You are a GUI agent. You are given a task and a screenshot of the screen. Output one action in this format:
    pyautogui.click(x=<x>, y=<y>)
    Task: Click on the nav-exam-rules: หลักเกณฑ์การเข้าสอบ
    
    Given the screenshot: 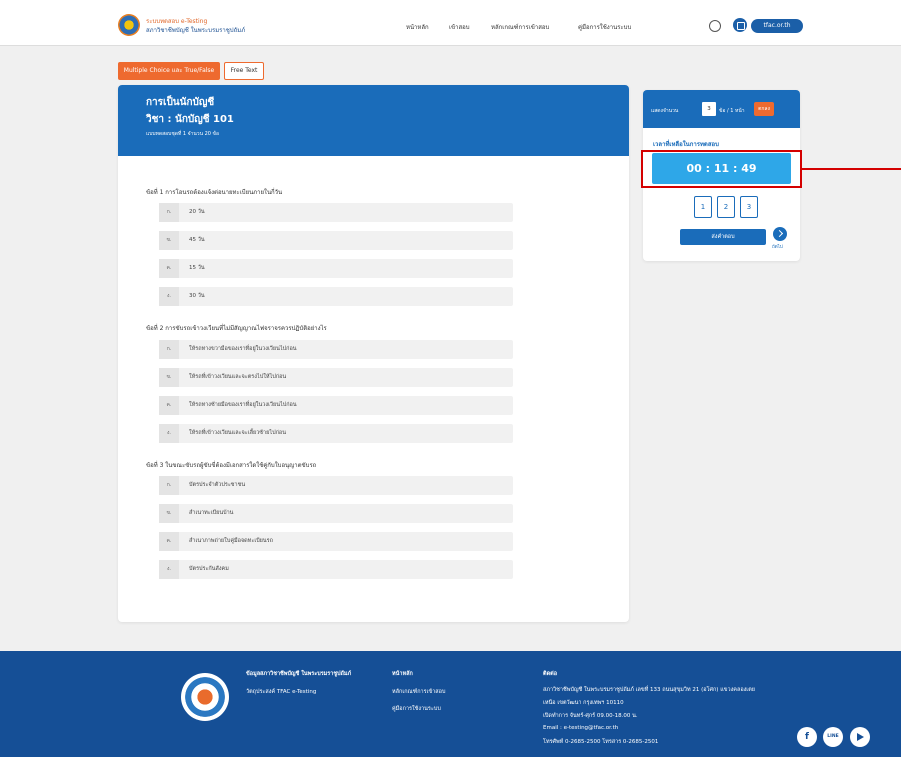 What is the action you would take?
    pyautogui.click(x=520, y=27)
    